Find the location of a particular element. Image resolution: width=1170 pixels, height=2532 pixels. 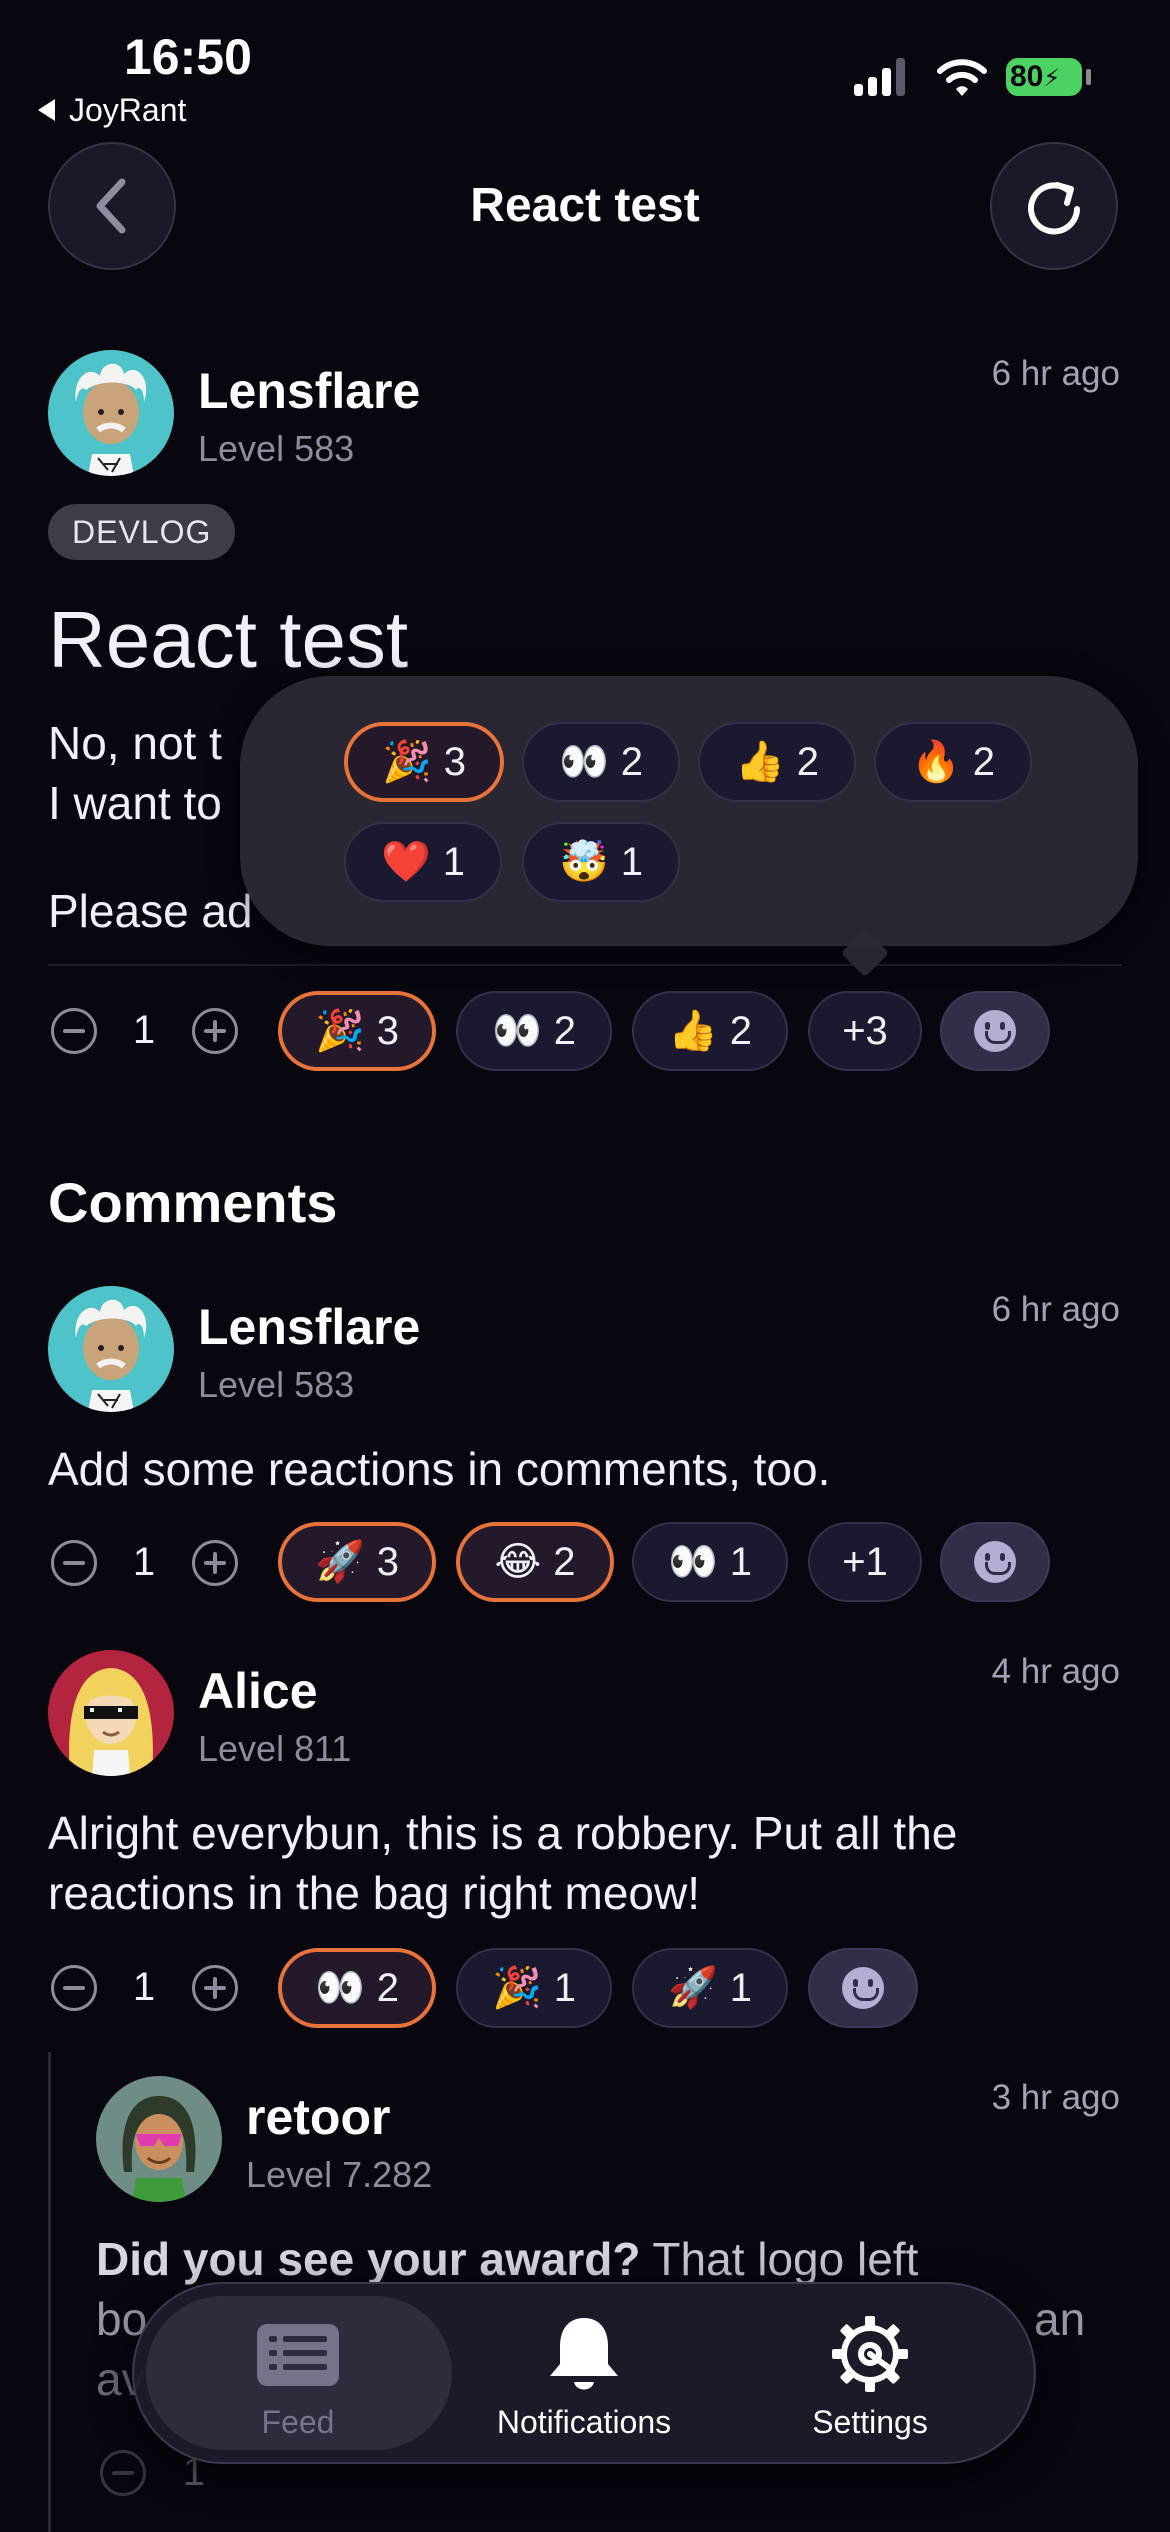

heart-icon: ❤️ is located at coordinates (405, 862).